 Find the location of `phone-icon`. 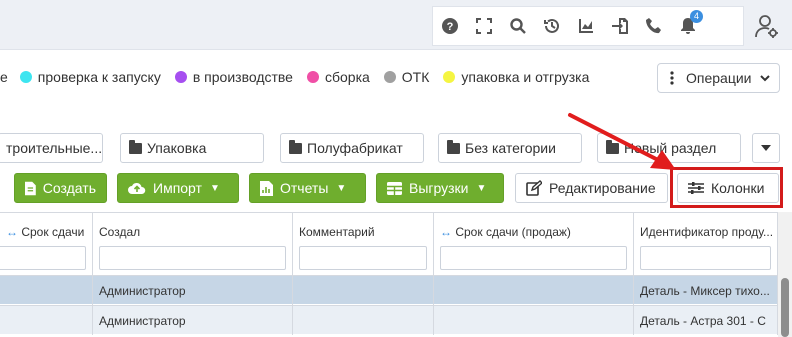

phone-icon is located at coordinates (654, 26).